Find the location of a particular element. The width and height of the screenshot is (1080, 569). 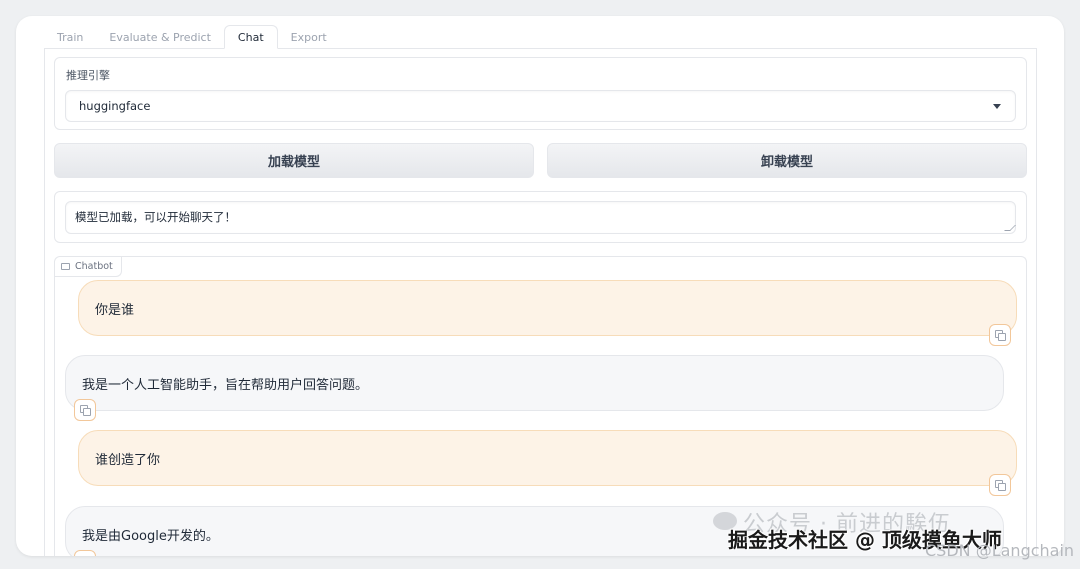

user-message: 你是谁 is located at coordinates (547, 308).